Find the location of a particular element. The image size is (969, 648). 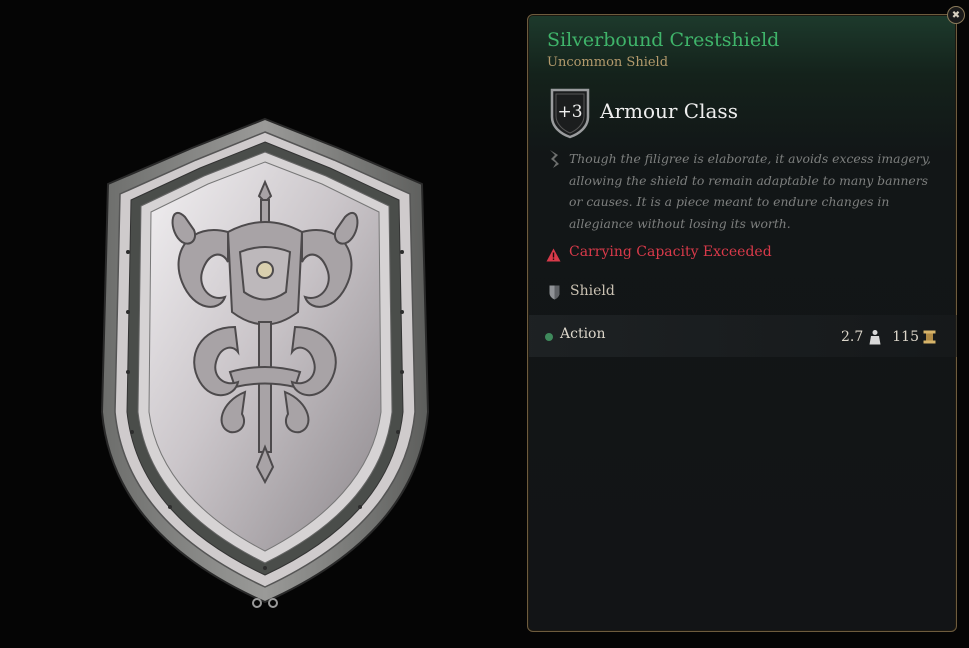

weight-icon is located at coordinates (875, 337).